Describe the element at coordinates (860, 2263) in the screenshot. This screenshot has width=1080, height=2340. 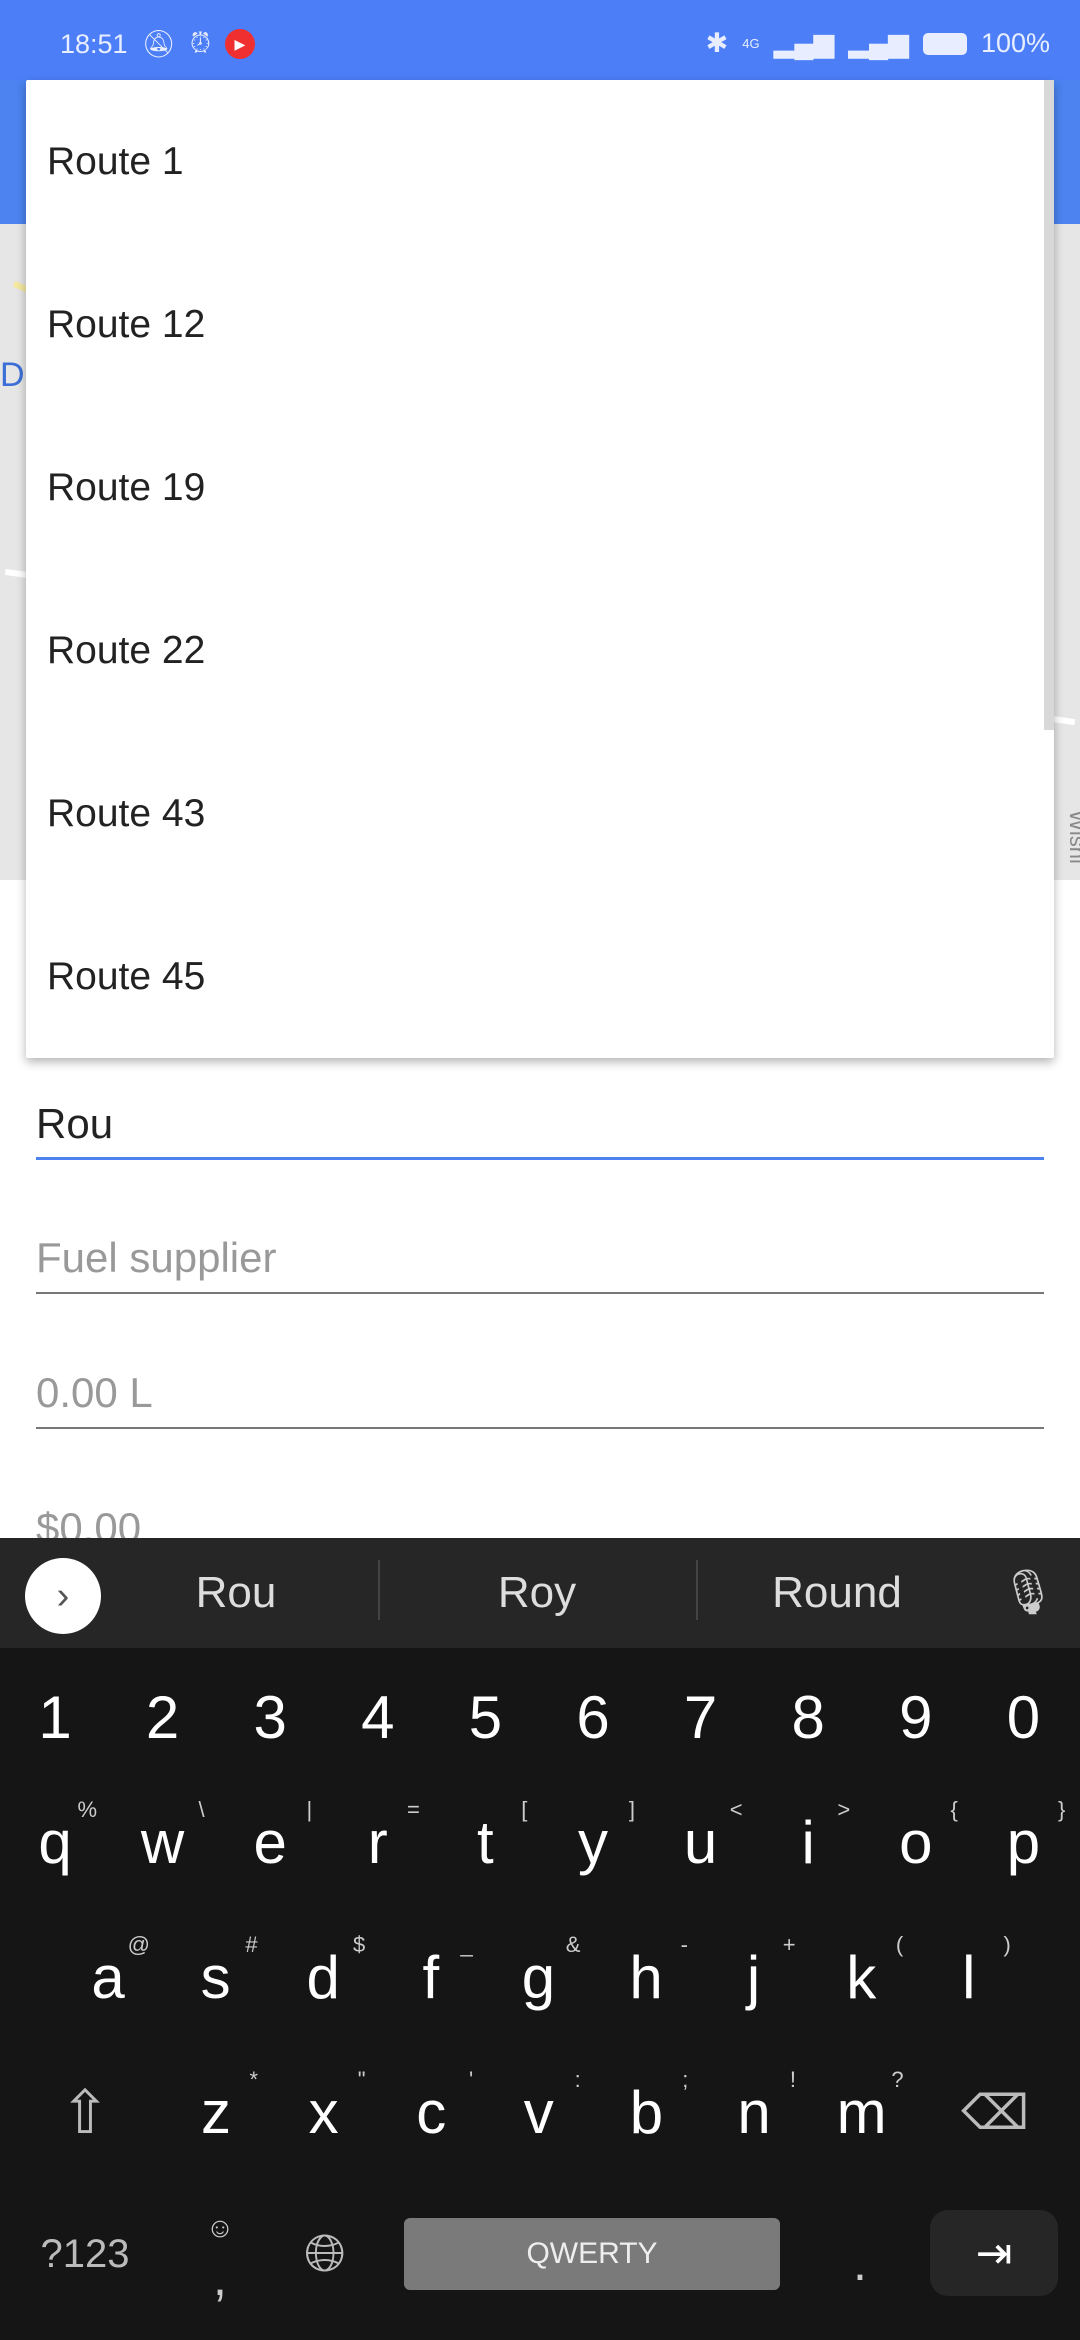
I see `period-key: .` at that location.